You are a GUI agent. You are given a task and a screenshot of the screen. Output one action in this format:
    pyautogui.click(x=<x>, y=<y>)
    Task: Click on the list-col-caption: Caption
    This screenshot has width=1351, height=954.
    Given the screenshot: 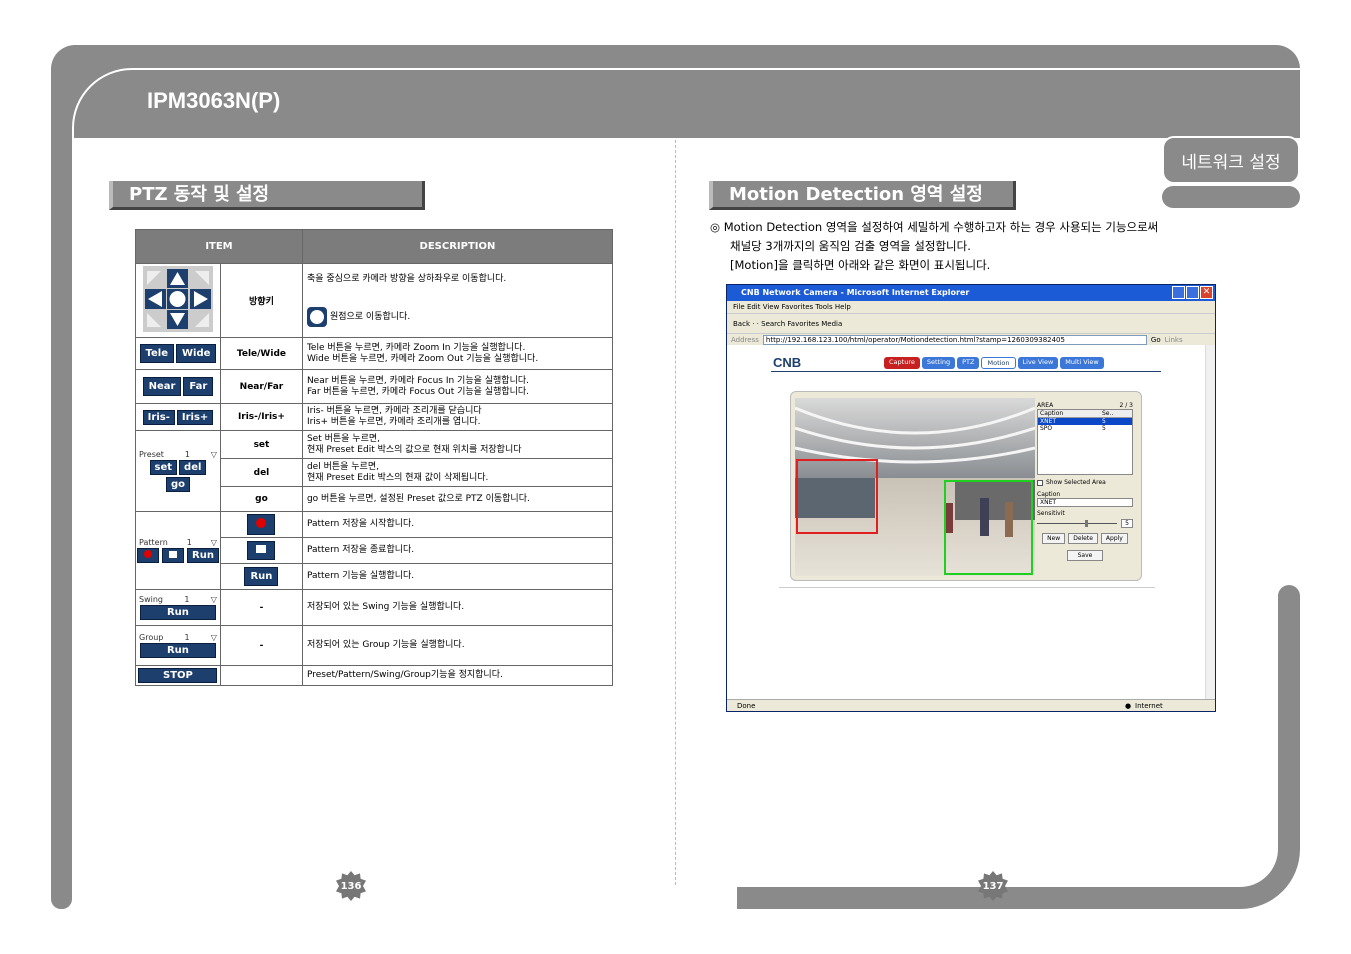 What is the action you would take?
    pyautogui.click(x=1052, y=413)
    